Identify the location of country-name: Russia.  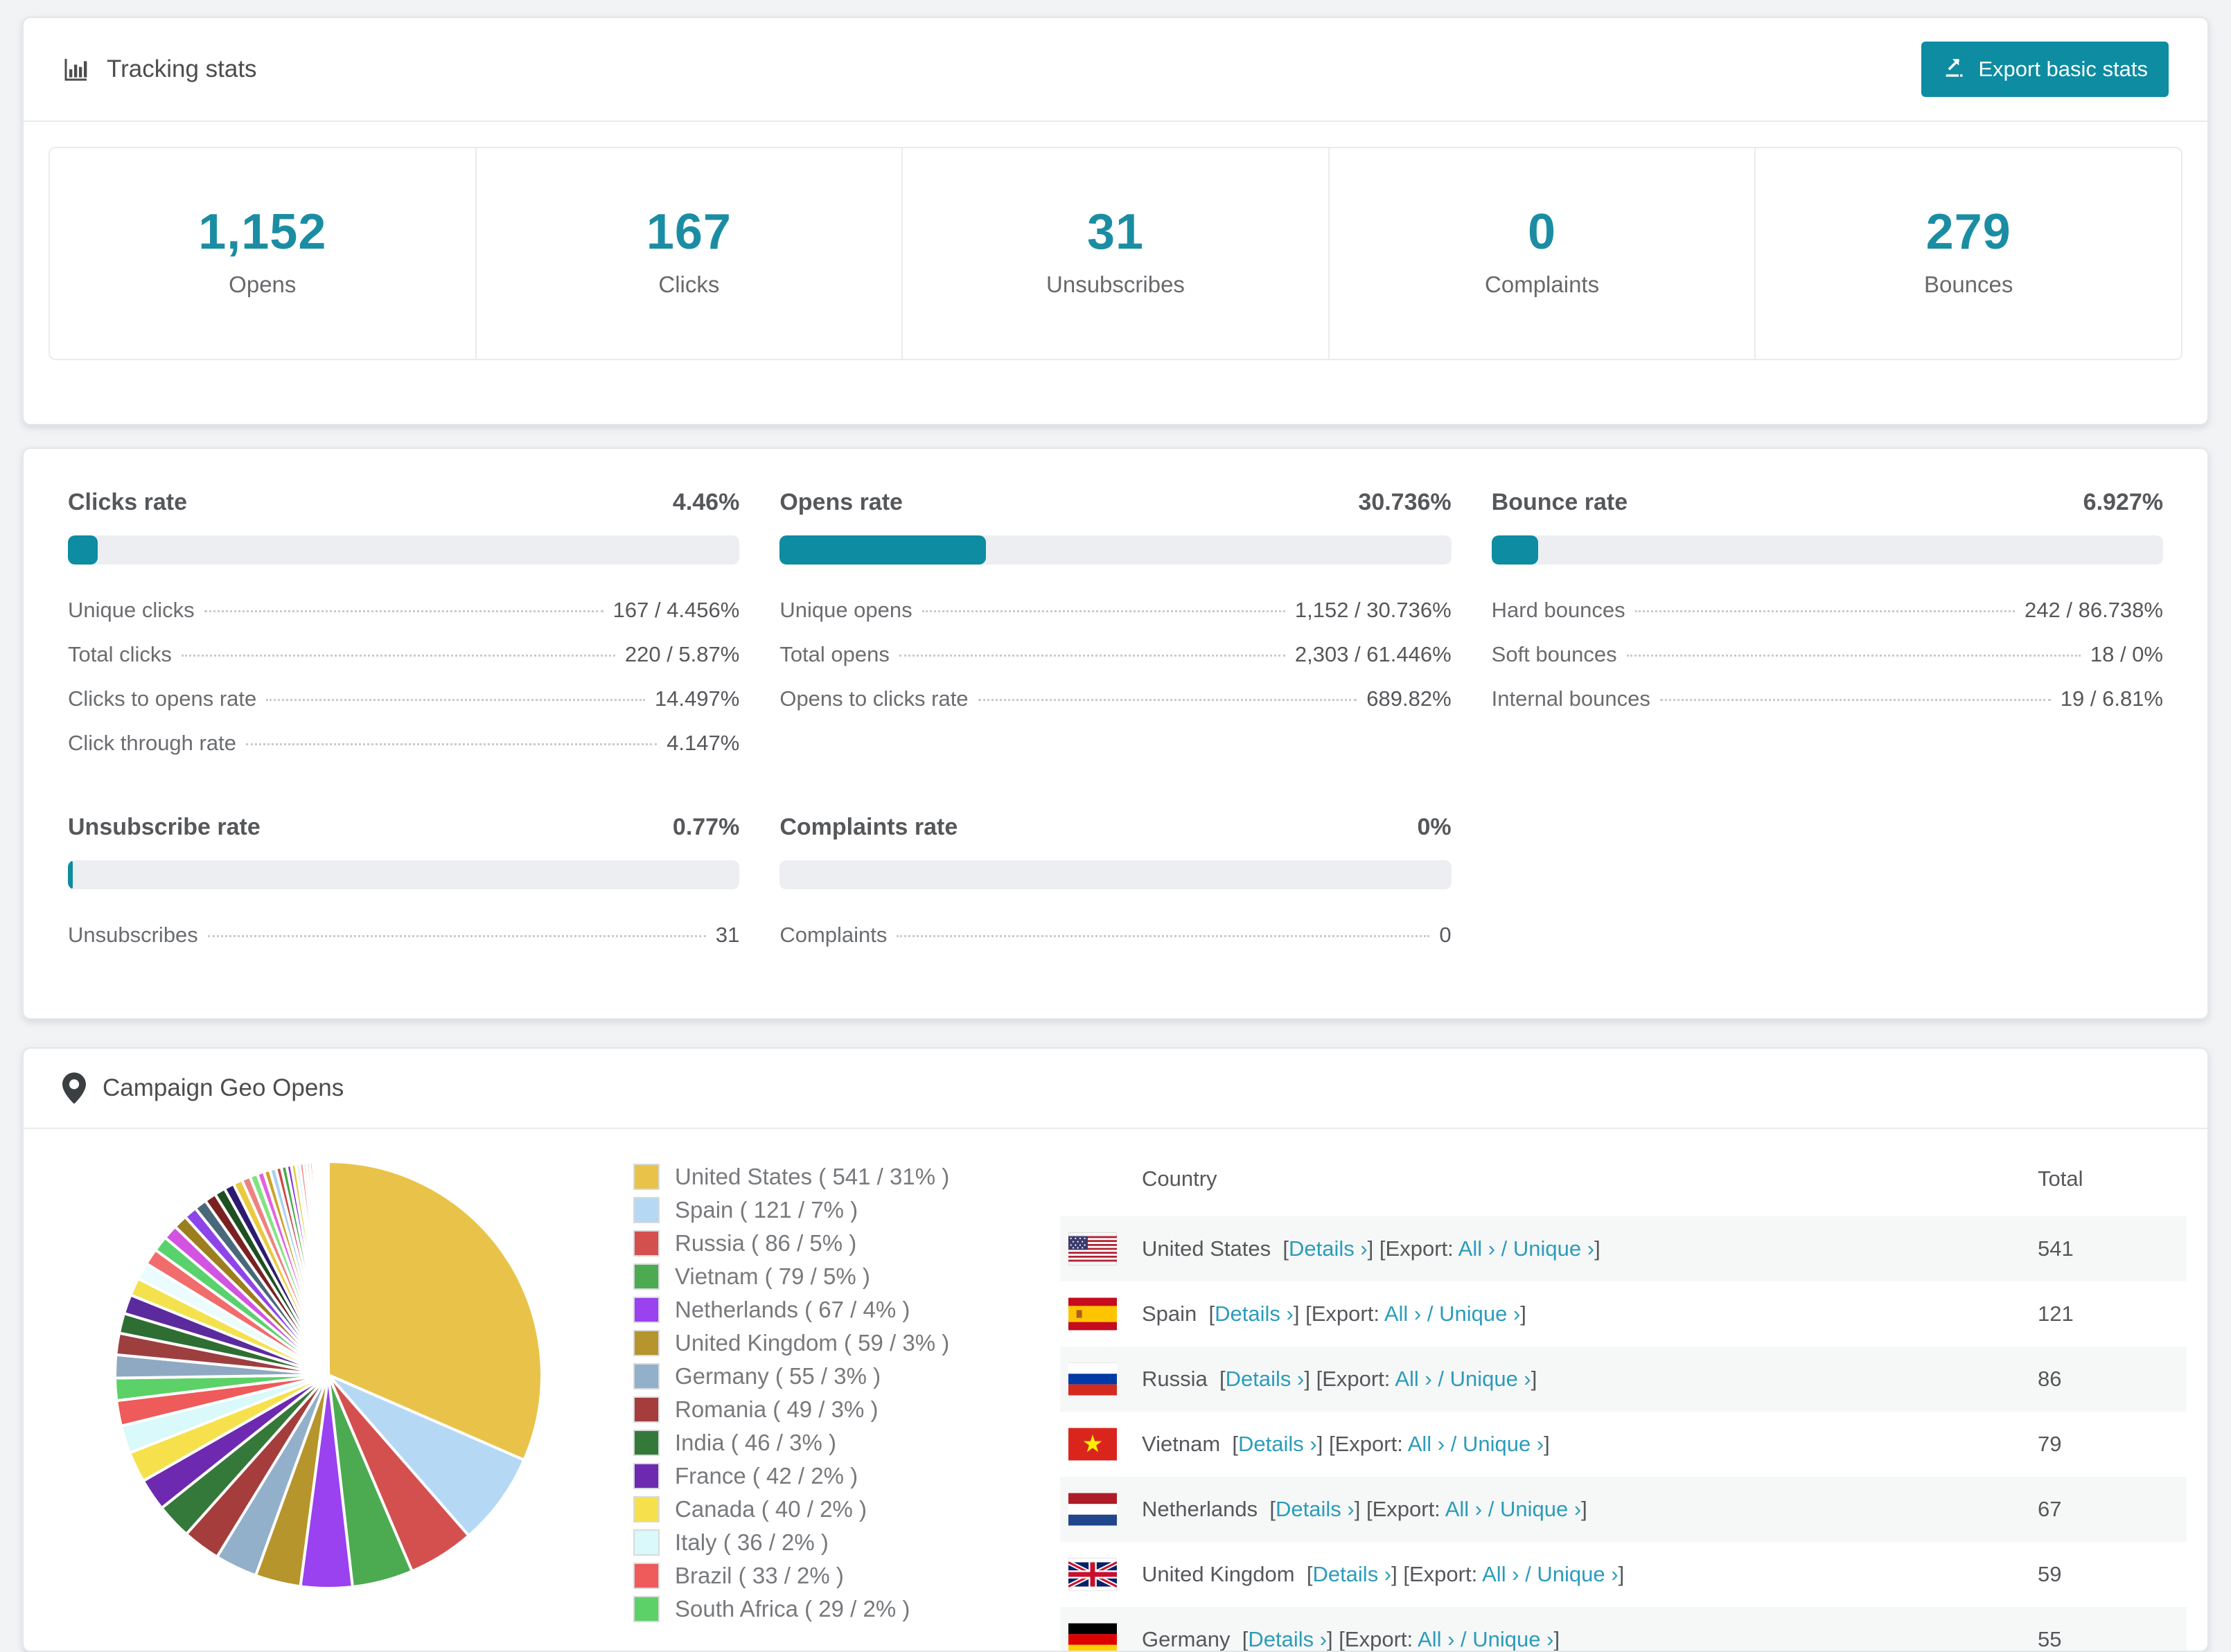
(1175, 1379).